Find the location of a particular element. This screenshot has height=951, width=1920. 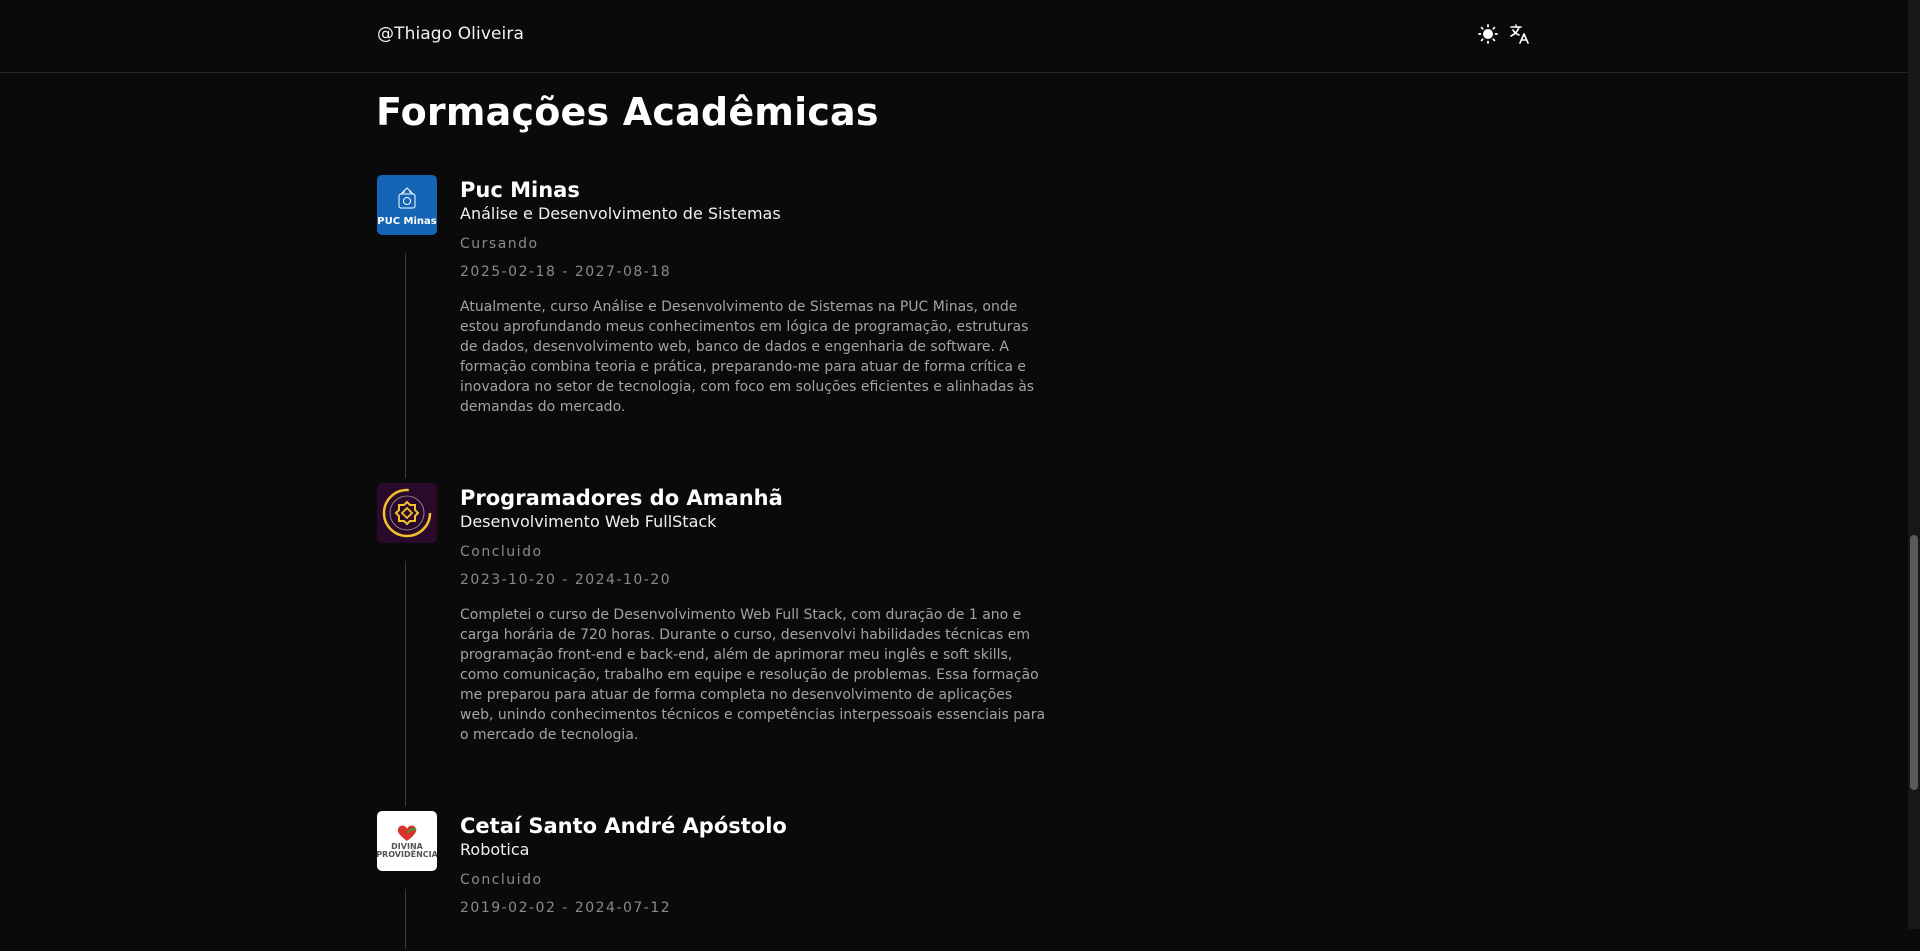

education-item-left is located at coordinates (418, 647).